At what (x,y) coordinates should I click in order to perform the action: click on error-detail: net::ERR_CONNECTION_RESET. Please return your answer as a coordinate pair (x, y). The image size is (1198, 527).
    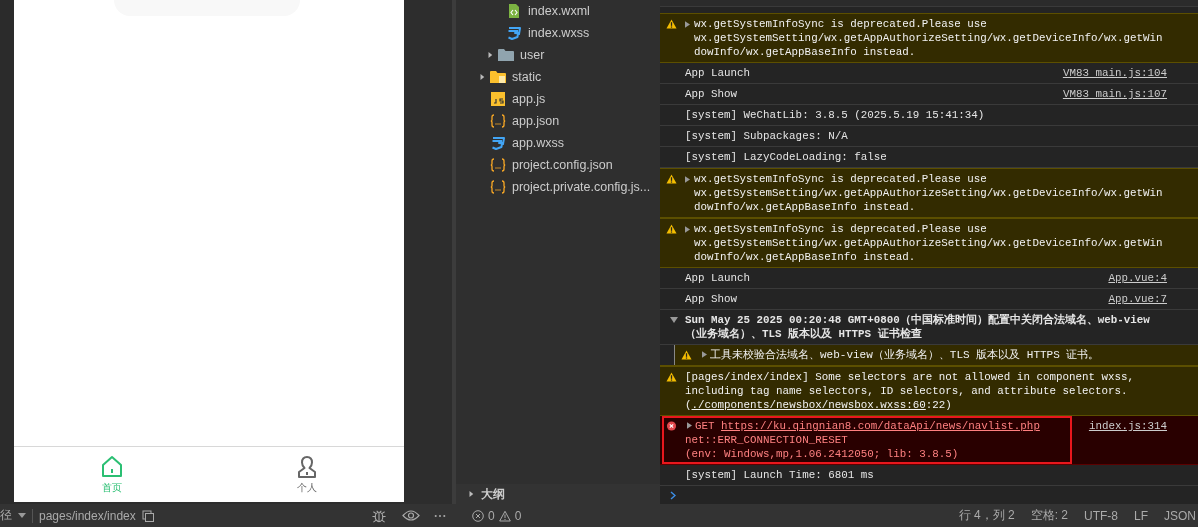
    Looking at the image, I should click on (766, 440).